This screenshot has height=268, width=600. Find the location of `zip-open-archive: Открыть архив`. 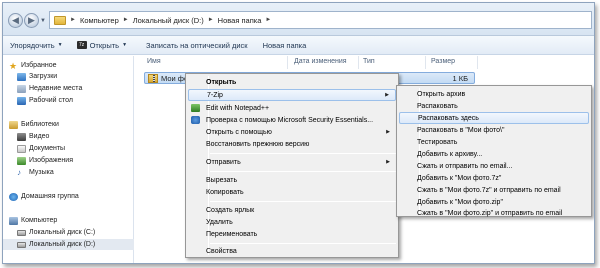

zip-open-archive: Открыть архив is located at coordinates (494, 94).